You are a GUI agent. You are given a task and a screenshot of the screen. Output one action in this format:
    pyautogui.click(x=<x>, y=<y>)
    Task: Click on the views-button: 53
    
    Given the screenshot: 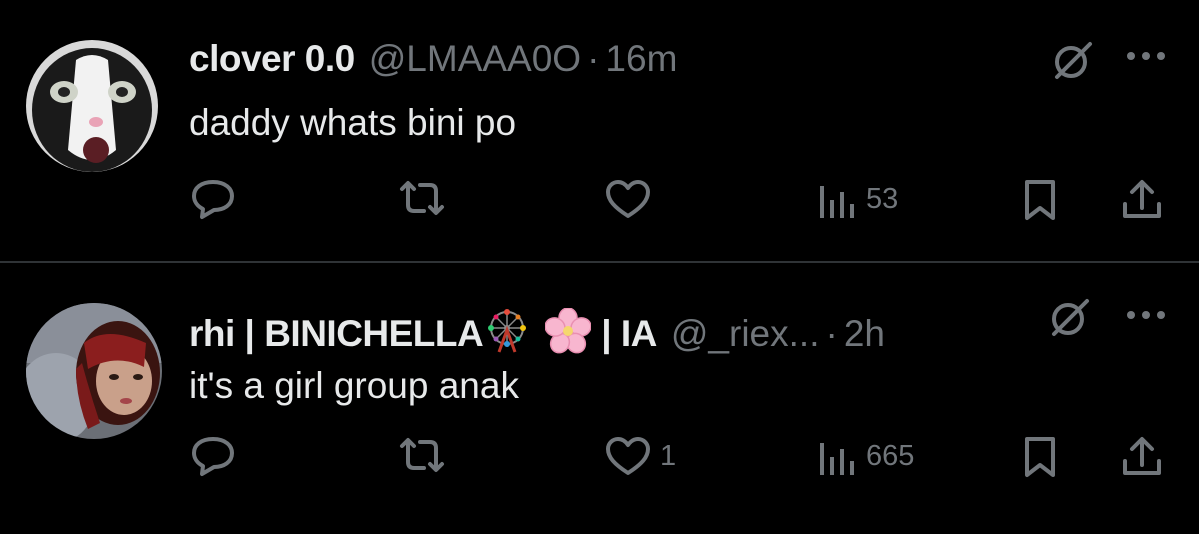 What is the action you would take?
    pyautogui.click(x=858, y=199)
    